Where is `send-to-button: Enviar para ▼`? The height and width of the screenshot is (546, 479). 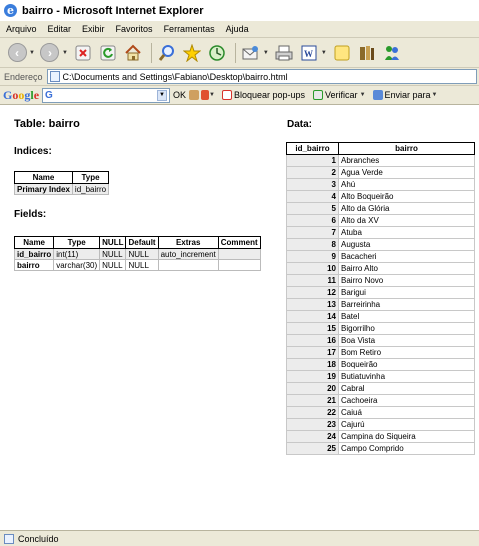
send-to-button: Enviar para ▼ is located at coordinates (407, 95).